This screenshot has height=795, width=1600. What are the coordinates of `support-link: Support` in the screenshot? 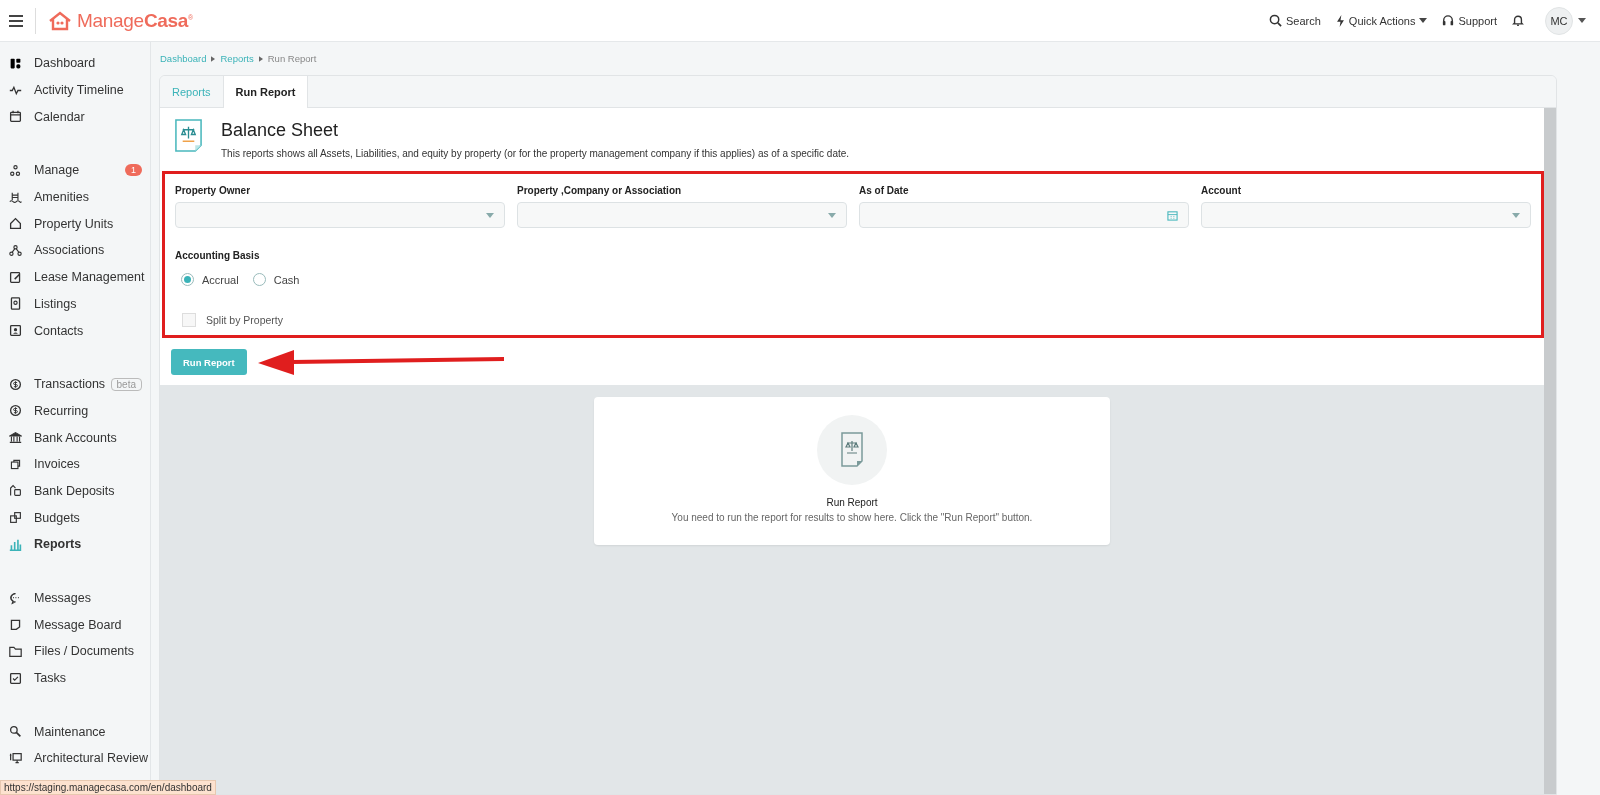 It's located at (1469, 20).